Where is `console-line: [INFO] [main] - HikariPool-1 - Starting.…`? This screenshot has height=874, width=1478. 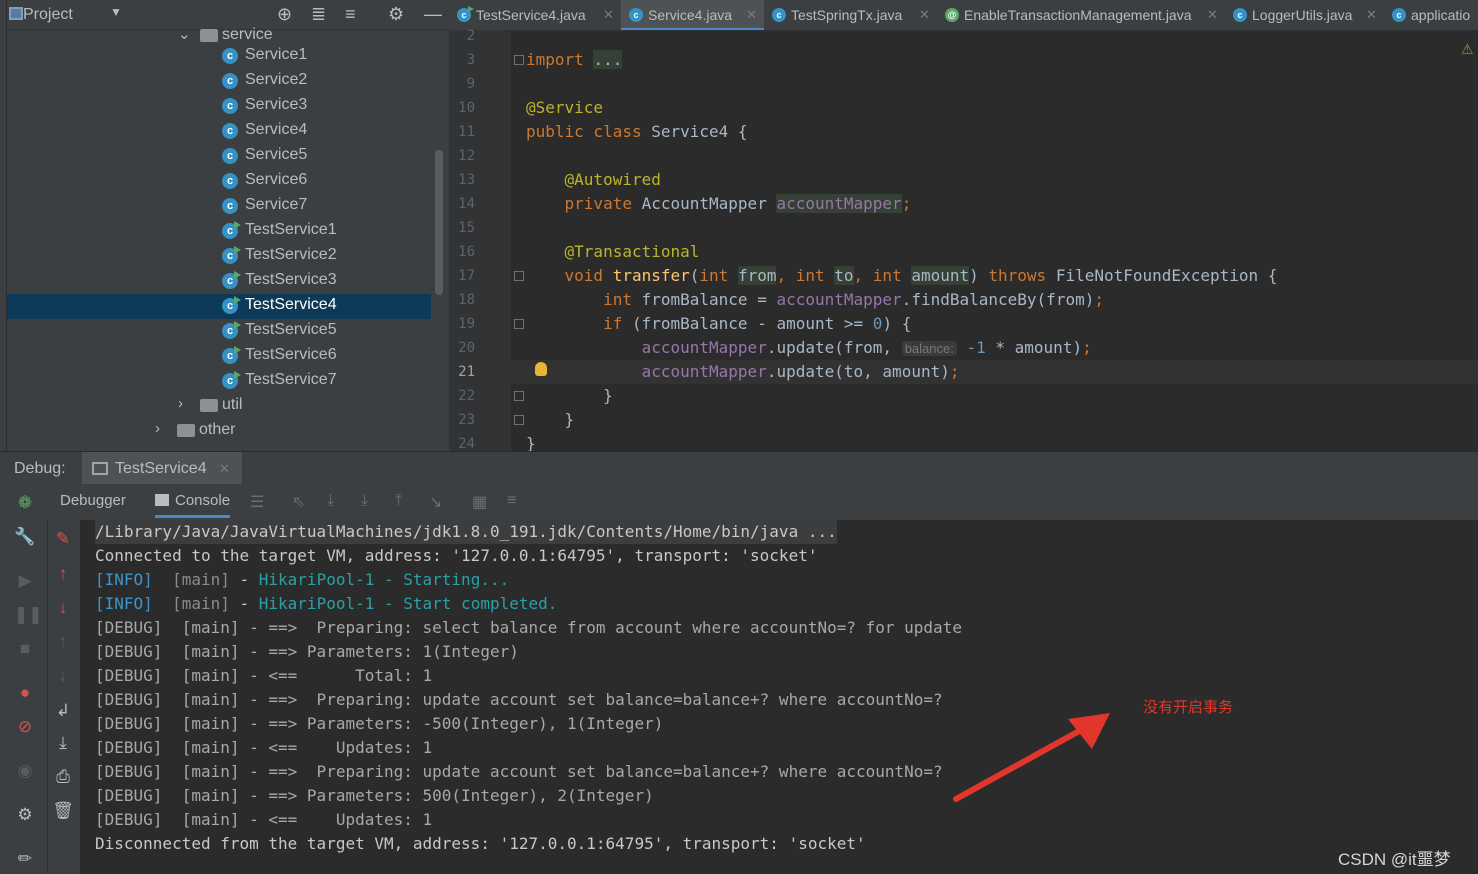 console-line: [INFO] [main] - HikariPool-1 - Starting.… is located at coordinates (302, 580).